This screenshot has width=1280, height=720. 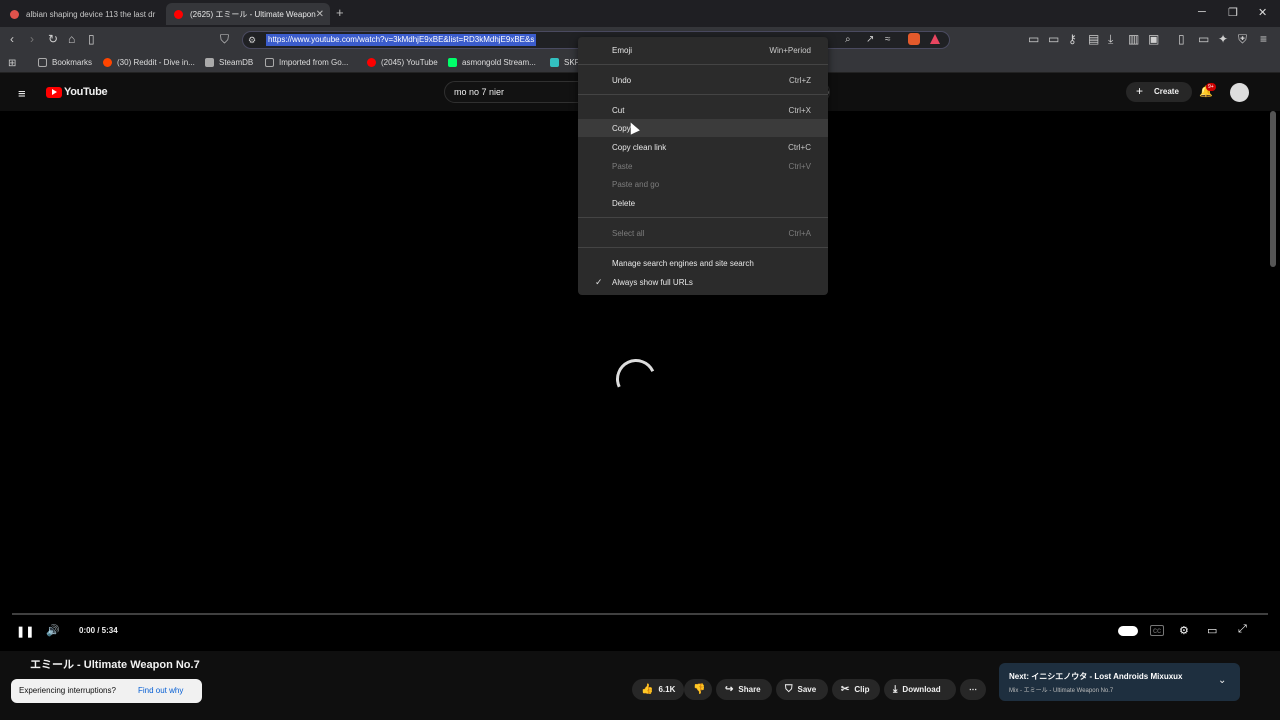 What do you see at coordinates (12, 39) in the screenshot?
I see `back-icon: ‹` at bounding box center [12, 39].